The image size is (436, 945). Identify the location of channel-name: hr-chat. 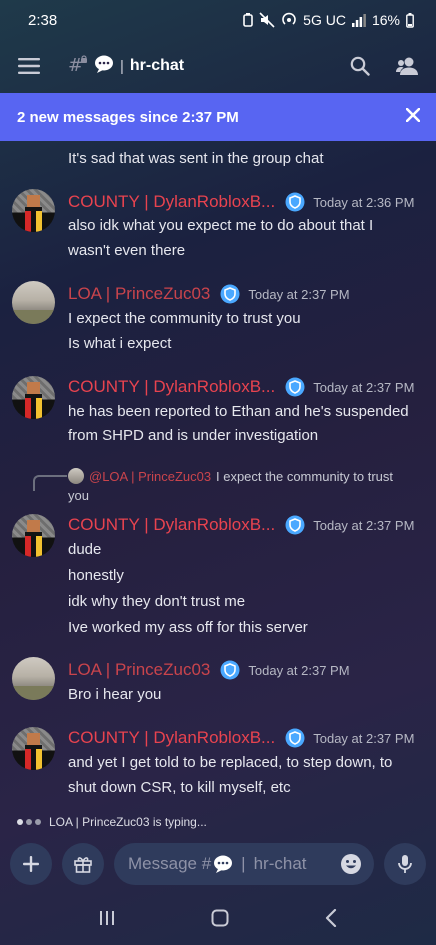
(157, 65).